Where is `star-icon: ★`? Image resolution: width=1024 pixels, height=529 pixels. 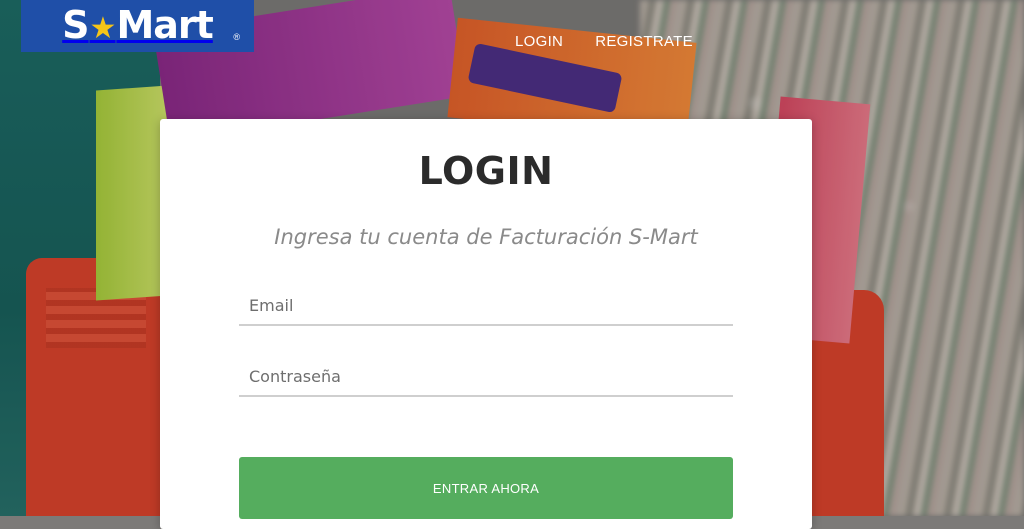
star-icon: ★ is located at coordinates (103, 28).